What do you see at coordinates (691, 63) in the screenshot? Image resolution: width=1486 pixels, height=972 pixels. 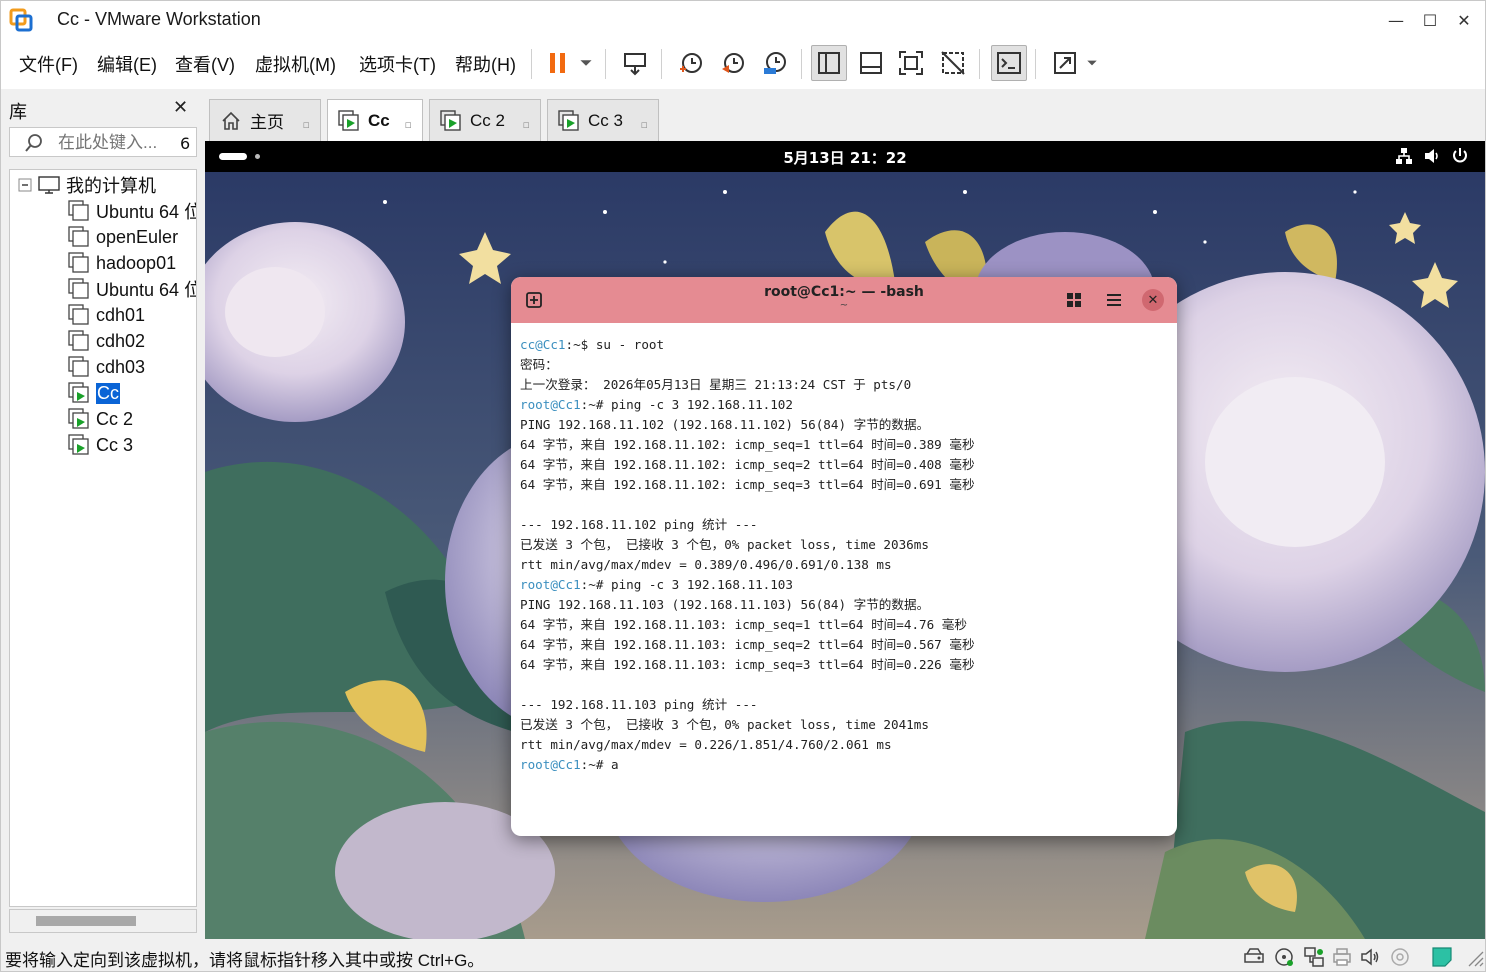 I see `take-snapshot-button` at bounding box center [691, 63].